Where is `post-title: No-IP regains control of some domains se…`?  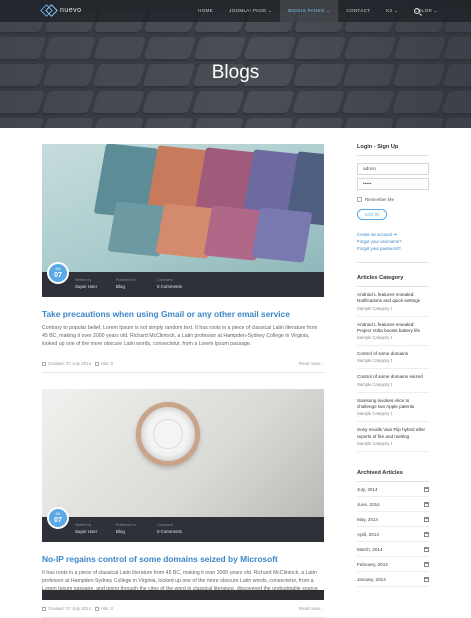 post-title: No-IP regains control of some domains se… is located at coordinates (183, 559).